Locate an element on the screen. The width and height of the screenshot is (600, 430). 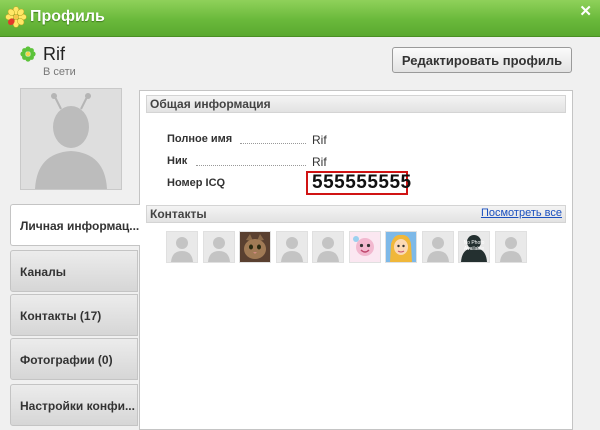
general-info-header: Общая информация is located at coordinates (356, 104).